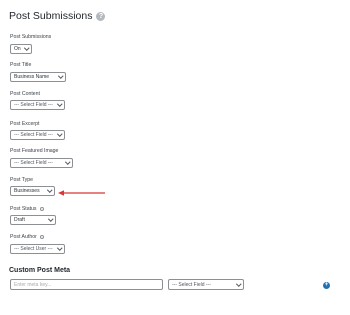 The width and height of the screenshot is (350, 315). I want to click on post-status-value: Draft, so click(19, 220).